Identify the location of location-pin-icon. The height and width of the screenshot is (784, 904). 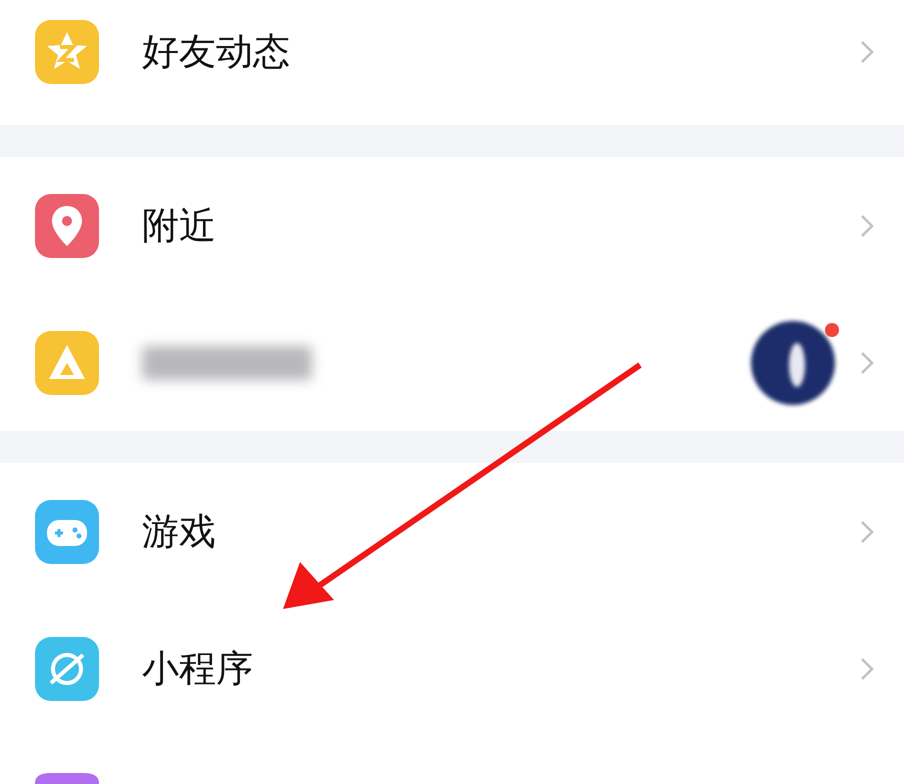
(67, 226).